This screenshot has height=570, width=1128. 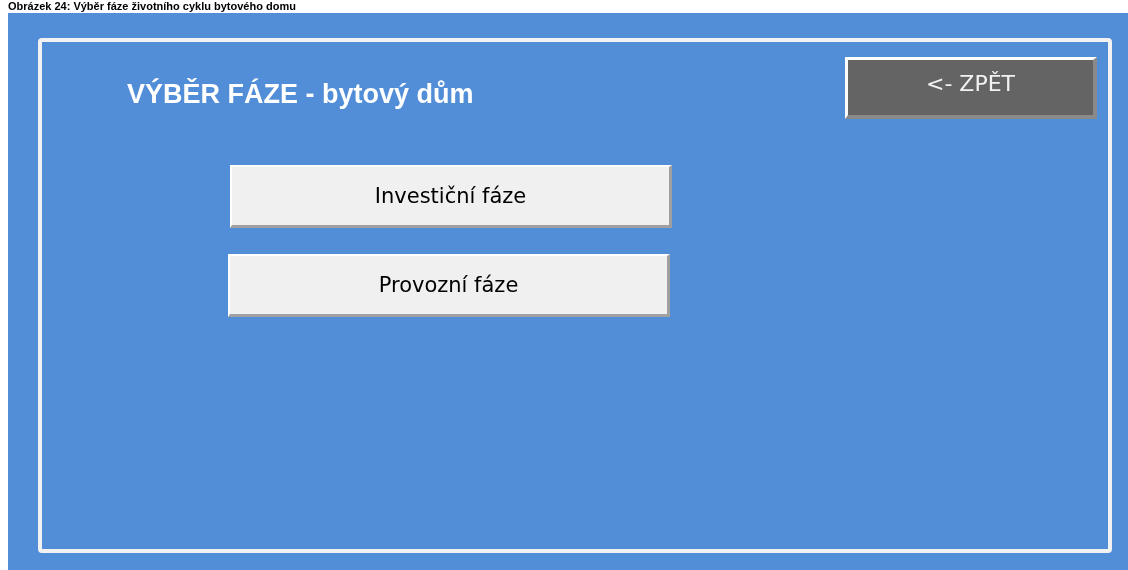 What do you see at coordinates (449, 285) in the screenshot?
I see `phase-button: Provozní fáze` at bounding box center [449, 285].